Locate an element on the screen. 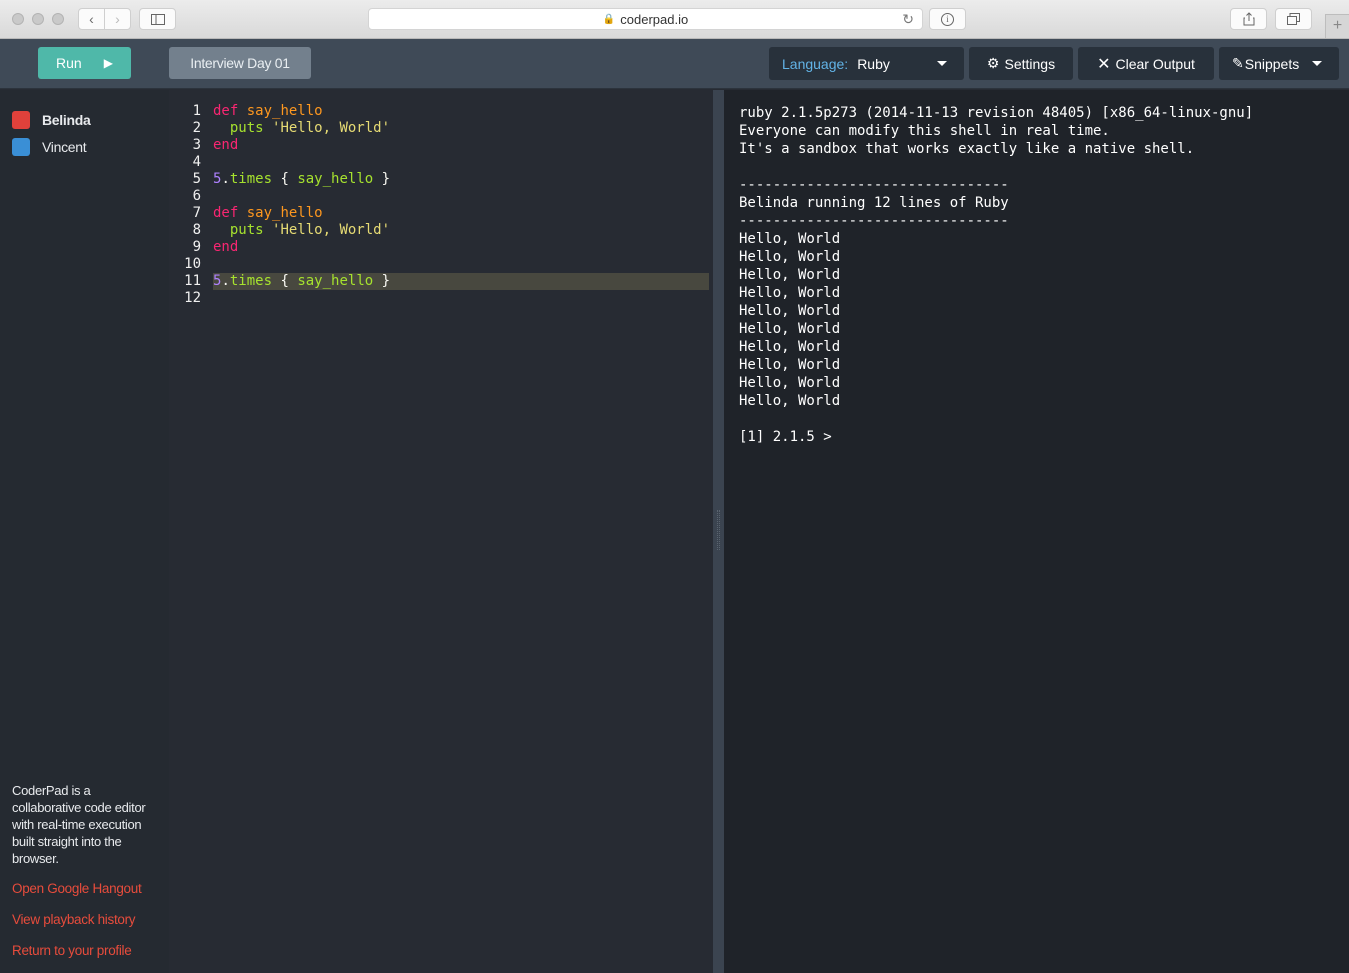 This screenshot has width=1349, height=973. code-line: 4 is located at coordinates (439, 162).